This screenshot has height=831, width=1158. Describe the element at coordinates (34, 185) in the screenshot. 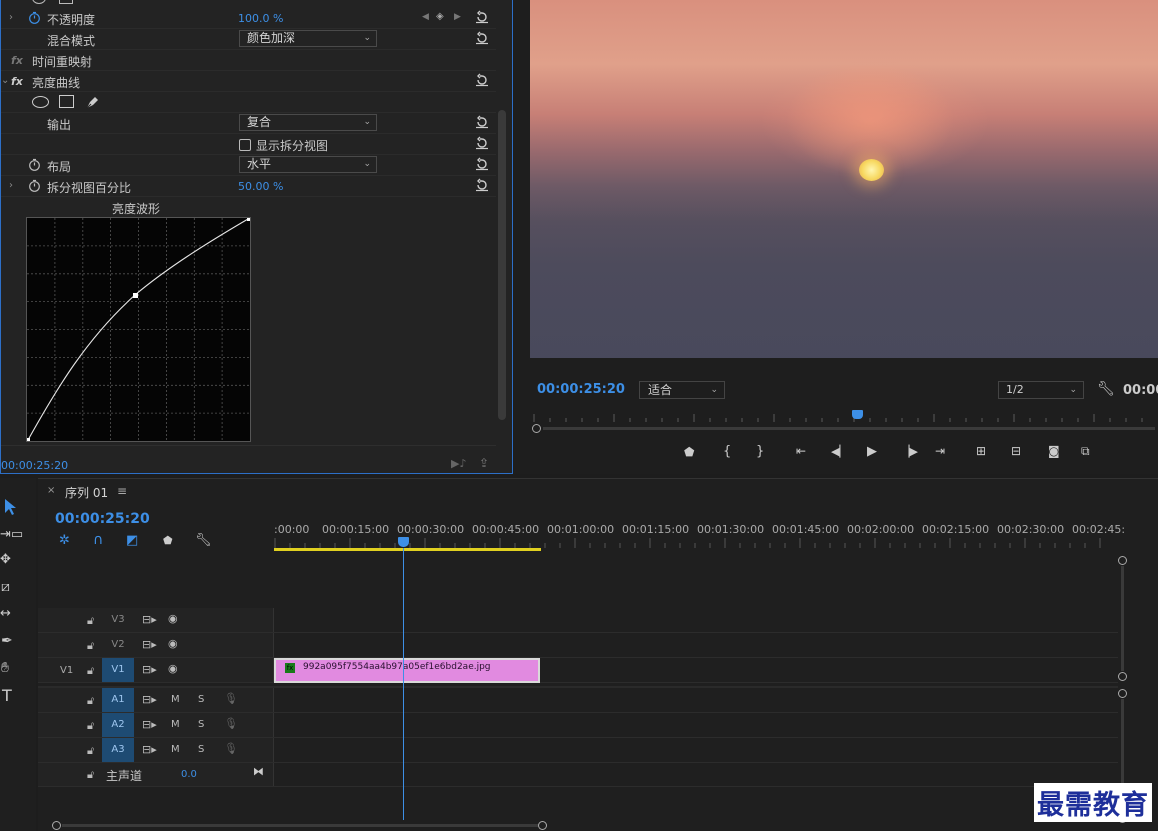

I see `stopwatch-icon` at that location.